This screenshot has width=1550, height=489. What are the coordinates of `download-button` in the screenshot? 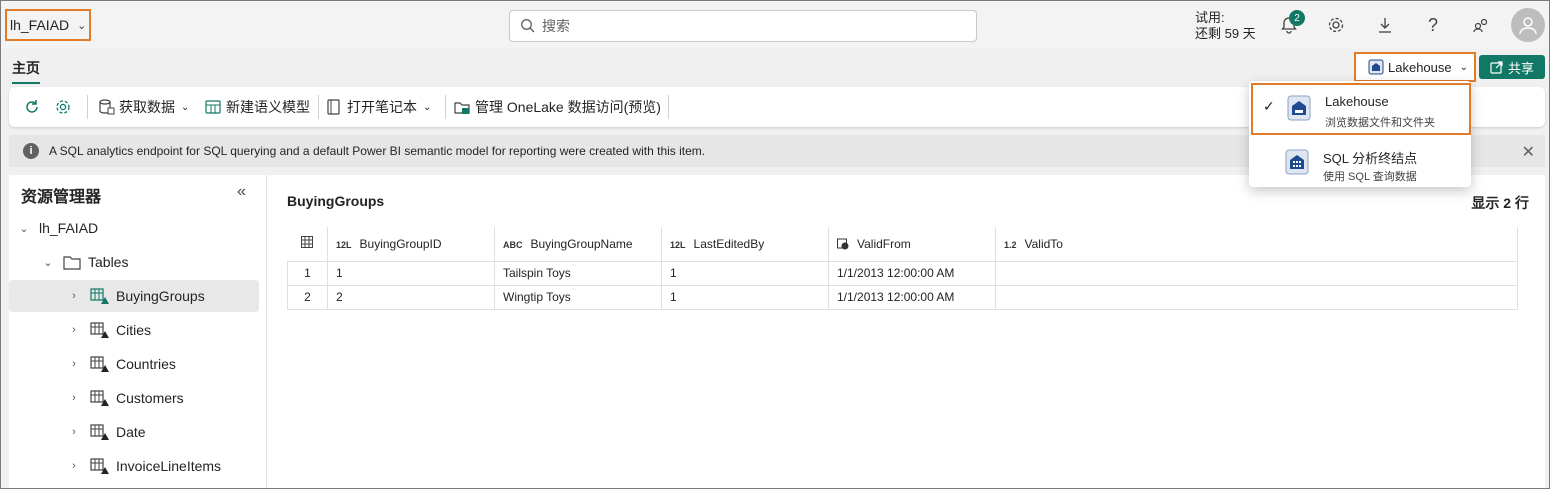 It's located at (1385, 25).